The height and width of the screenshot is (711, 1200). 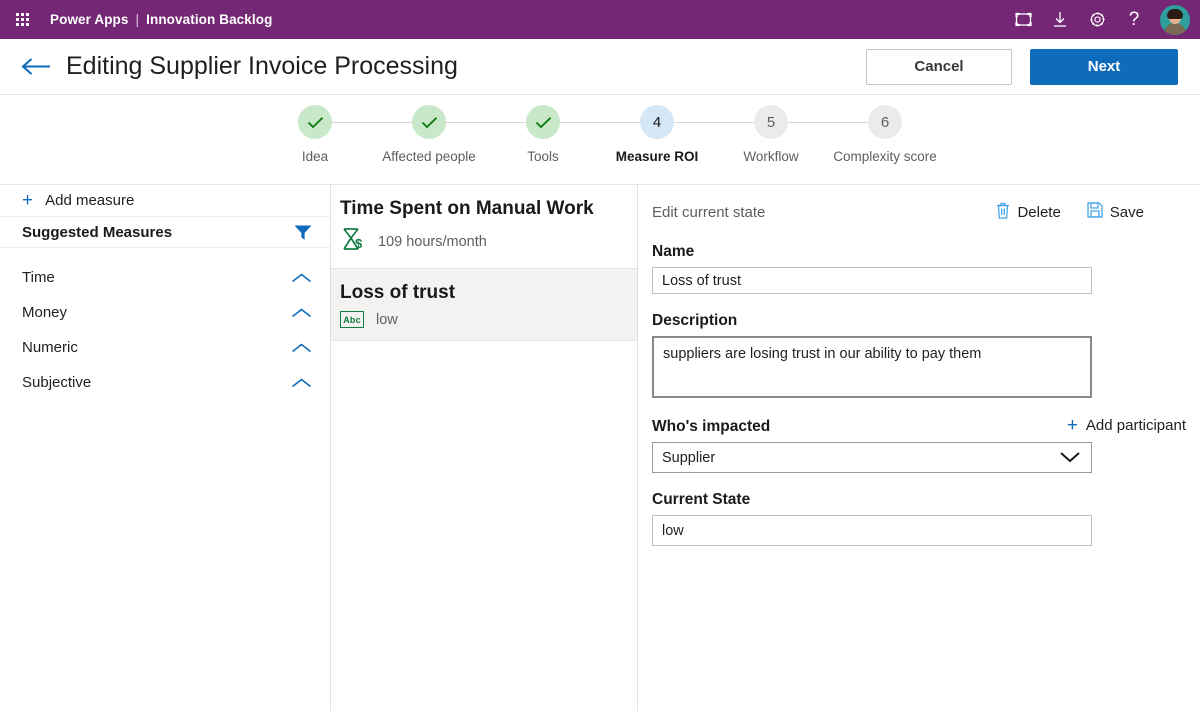 What do you see at coordinates (1126, 212) in the screenshot?
I see `save-label: Save` at bounding box center [1126, 212].